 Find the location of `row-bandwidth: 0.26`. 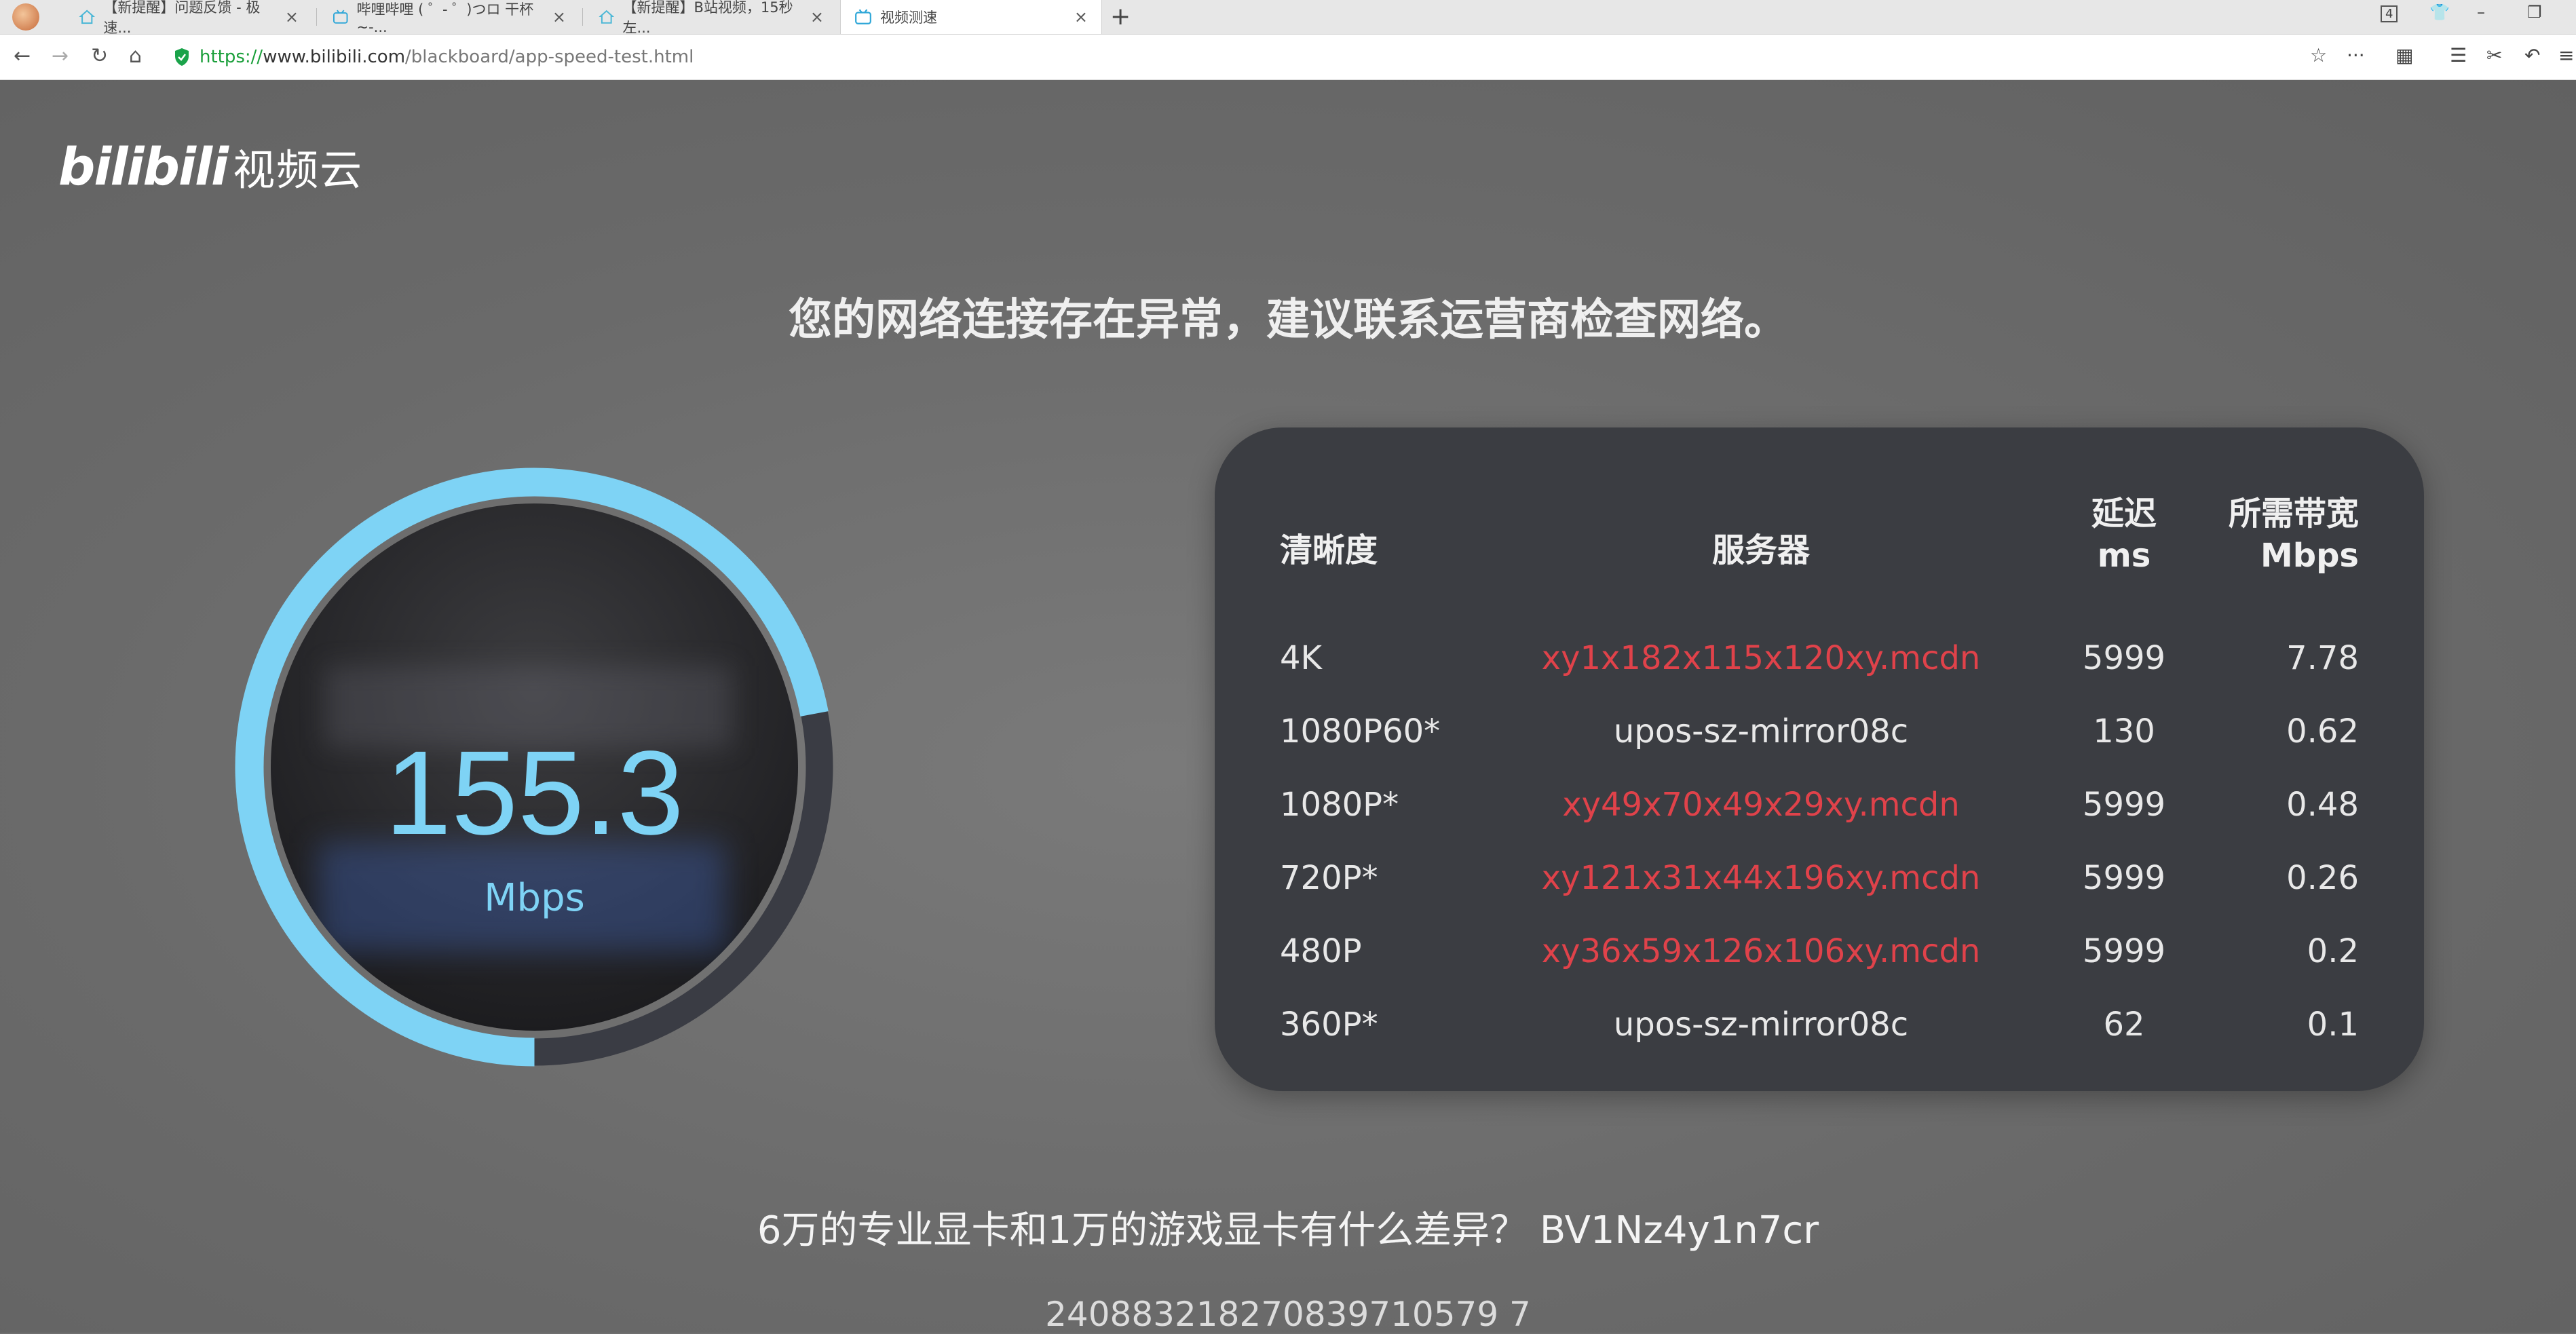

row-bandwidth: 0.26 is located at coordinates (2322, 878).